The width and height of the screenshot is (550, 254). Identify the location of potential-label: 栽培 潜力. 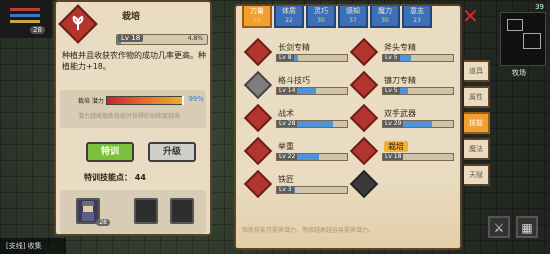
(91, 101).